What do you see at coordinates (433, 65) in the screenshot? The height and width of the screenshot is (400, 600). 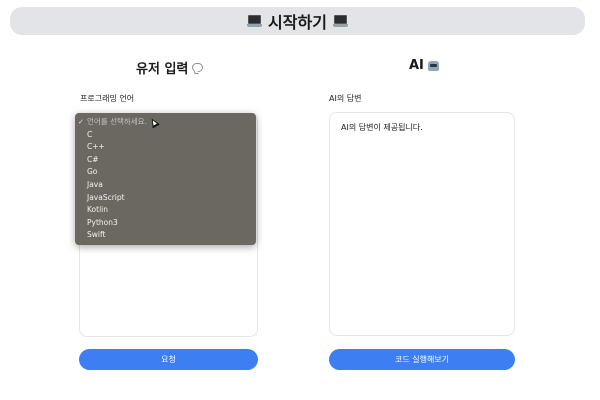 I see `robot-icon` at bounding box center [433, 65].